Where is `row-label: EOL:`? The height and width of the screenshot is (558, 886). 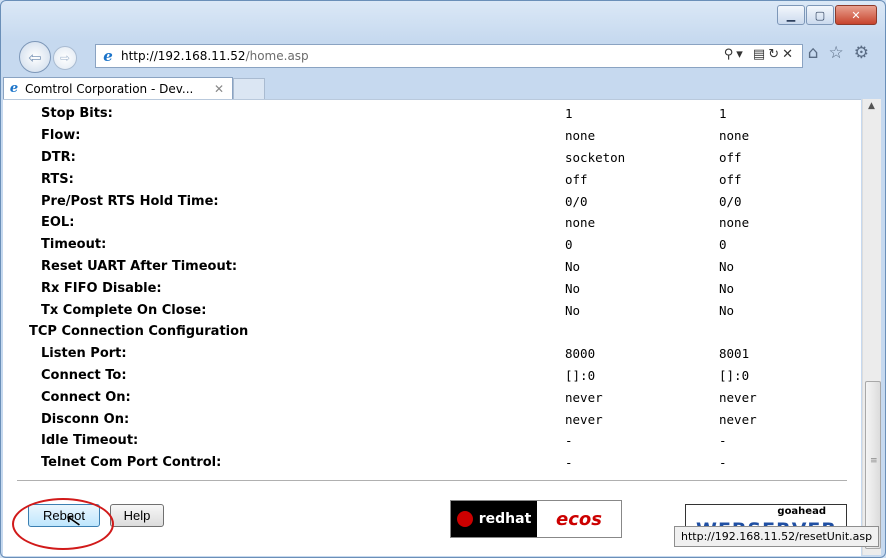 row-label: EOL: is located at coordinates (58, 223).